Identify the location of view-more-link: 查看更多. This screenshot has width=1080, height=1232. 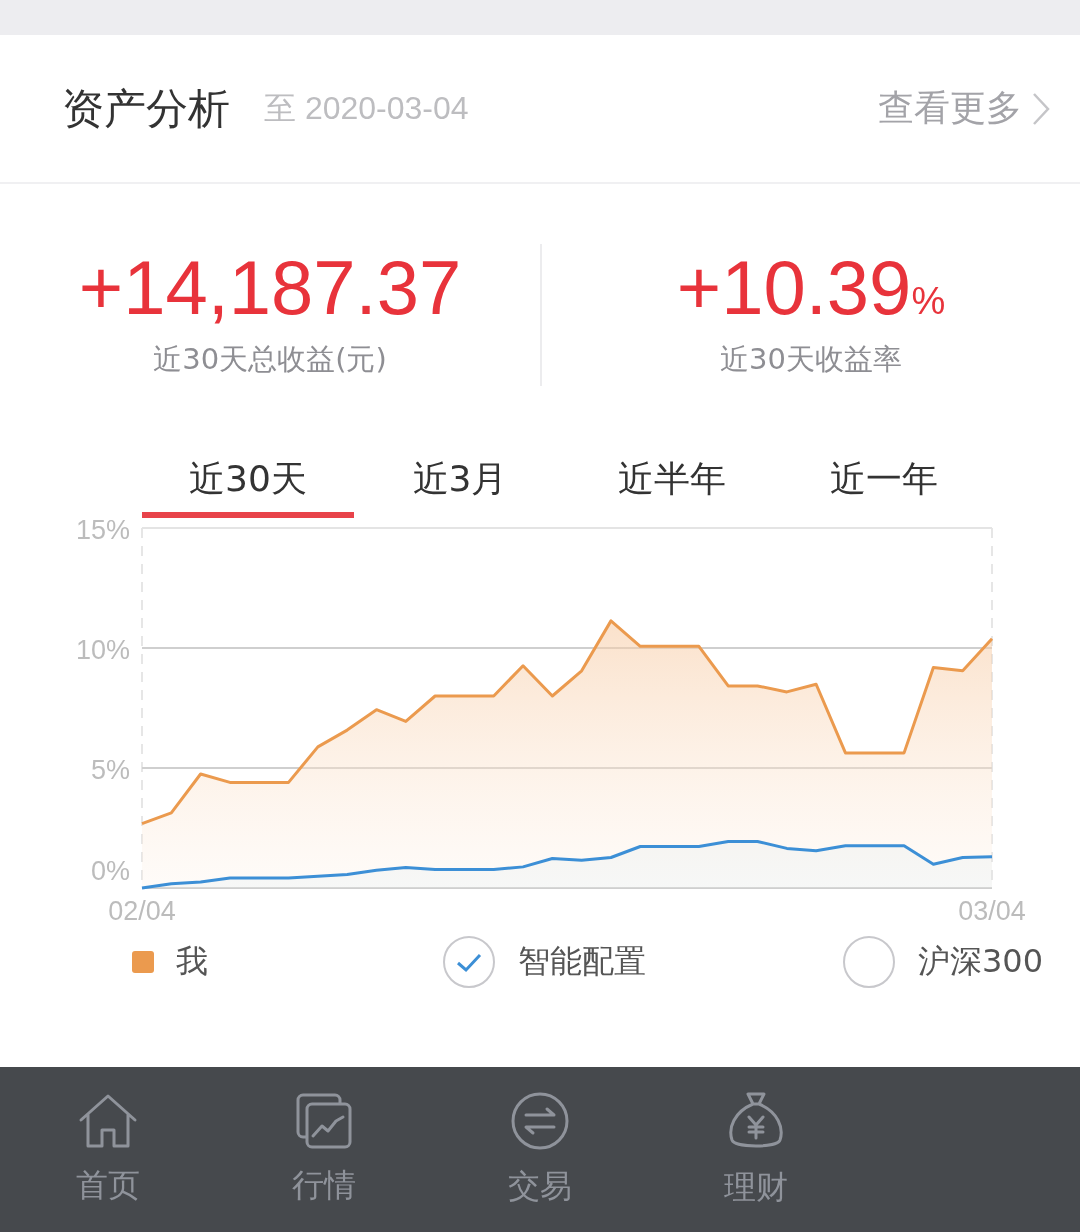
(964, 108).